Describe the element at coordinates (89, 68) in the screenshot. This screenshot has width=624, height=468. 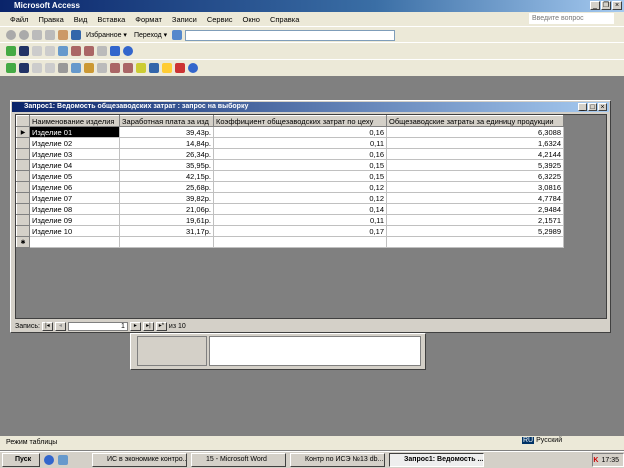
I see `paste-icon` at that location.